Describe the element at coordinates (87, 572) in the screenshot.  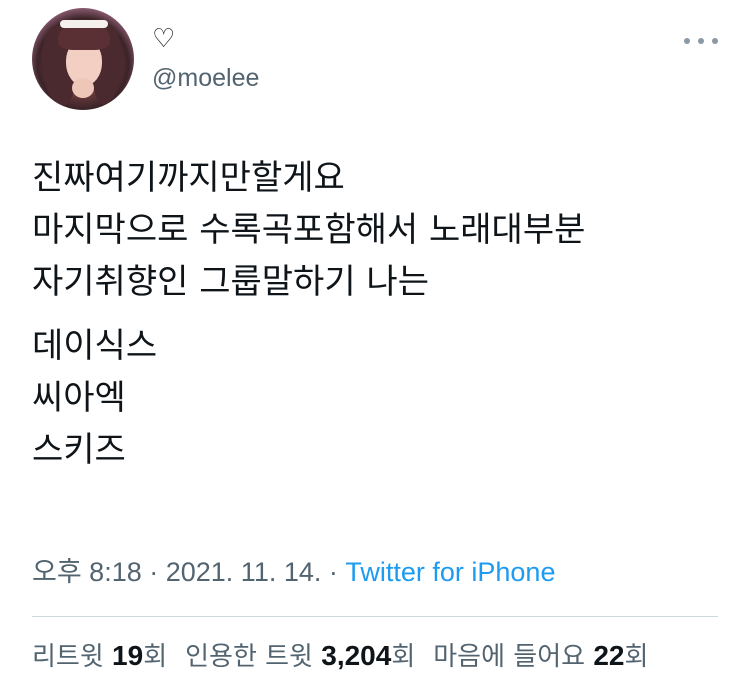
I see `tweet-time: 오후 8:18` at that location.